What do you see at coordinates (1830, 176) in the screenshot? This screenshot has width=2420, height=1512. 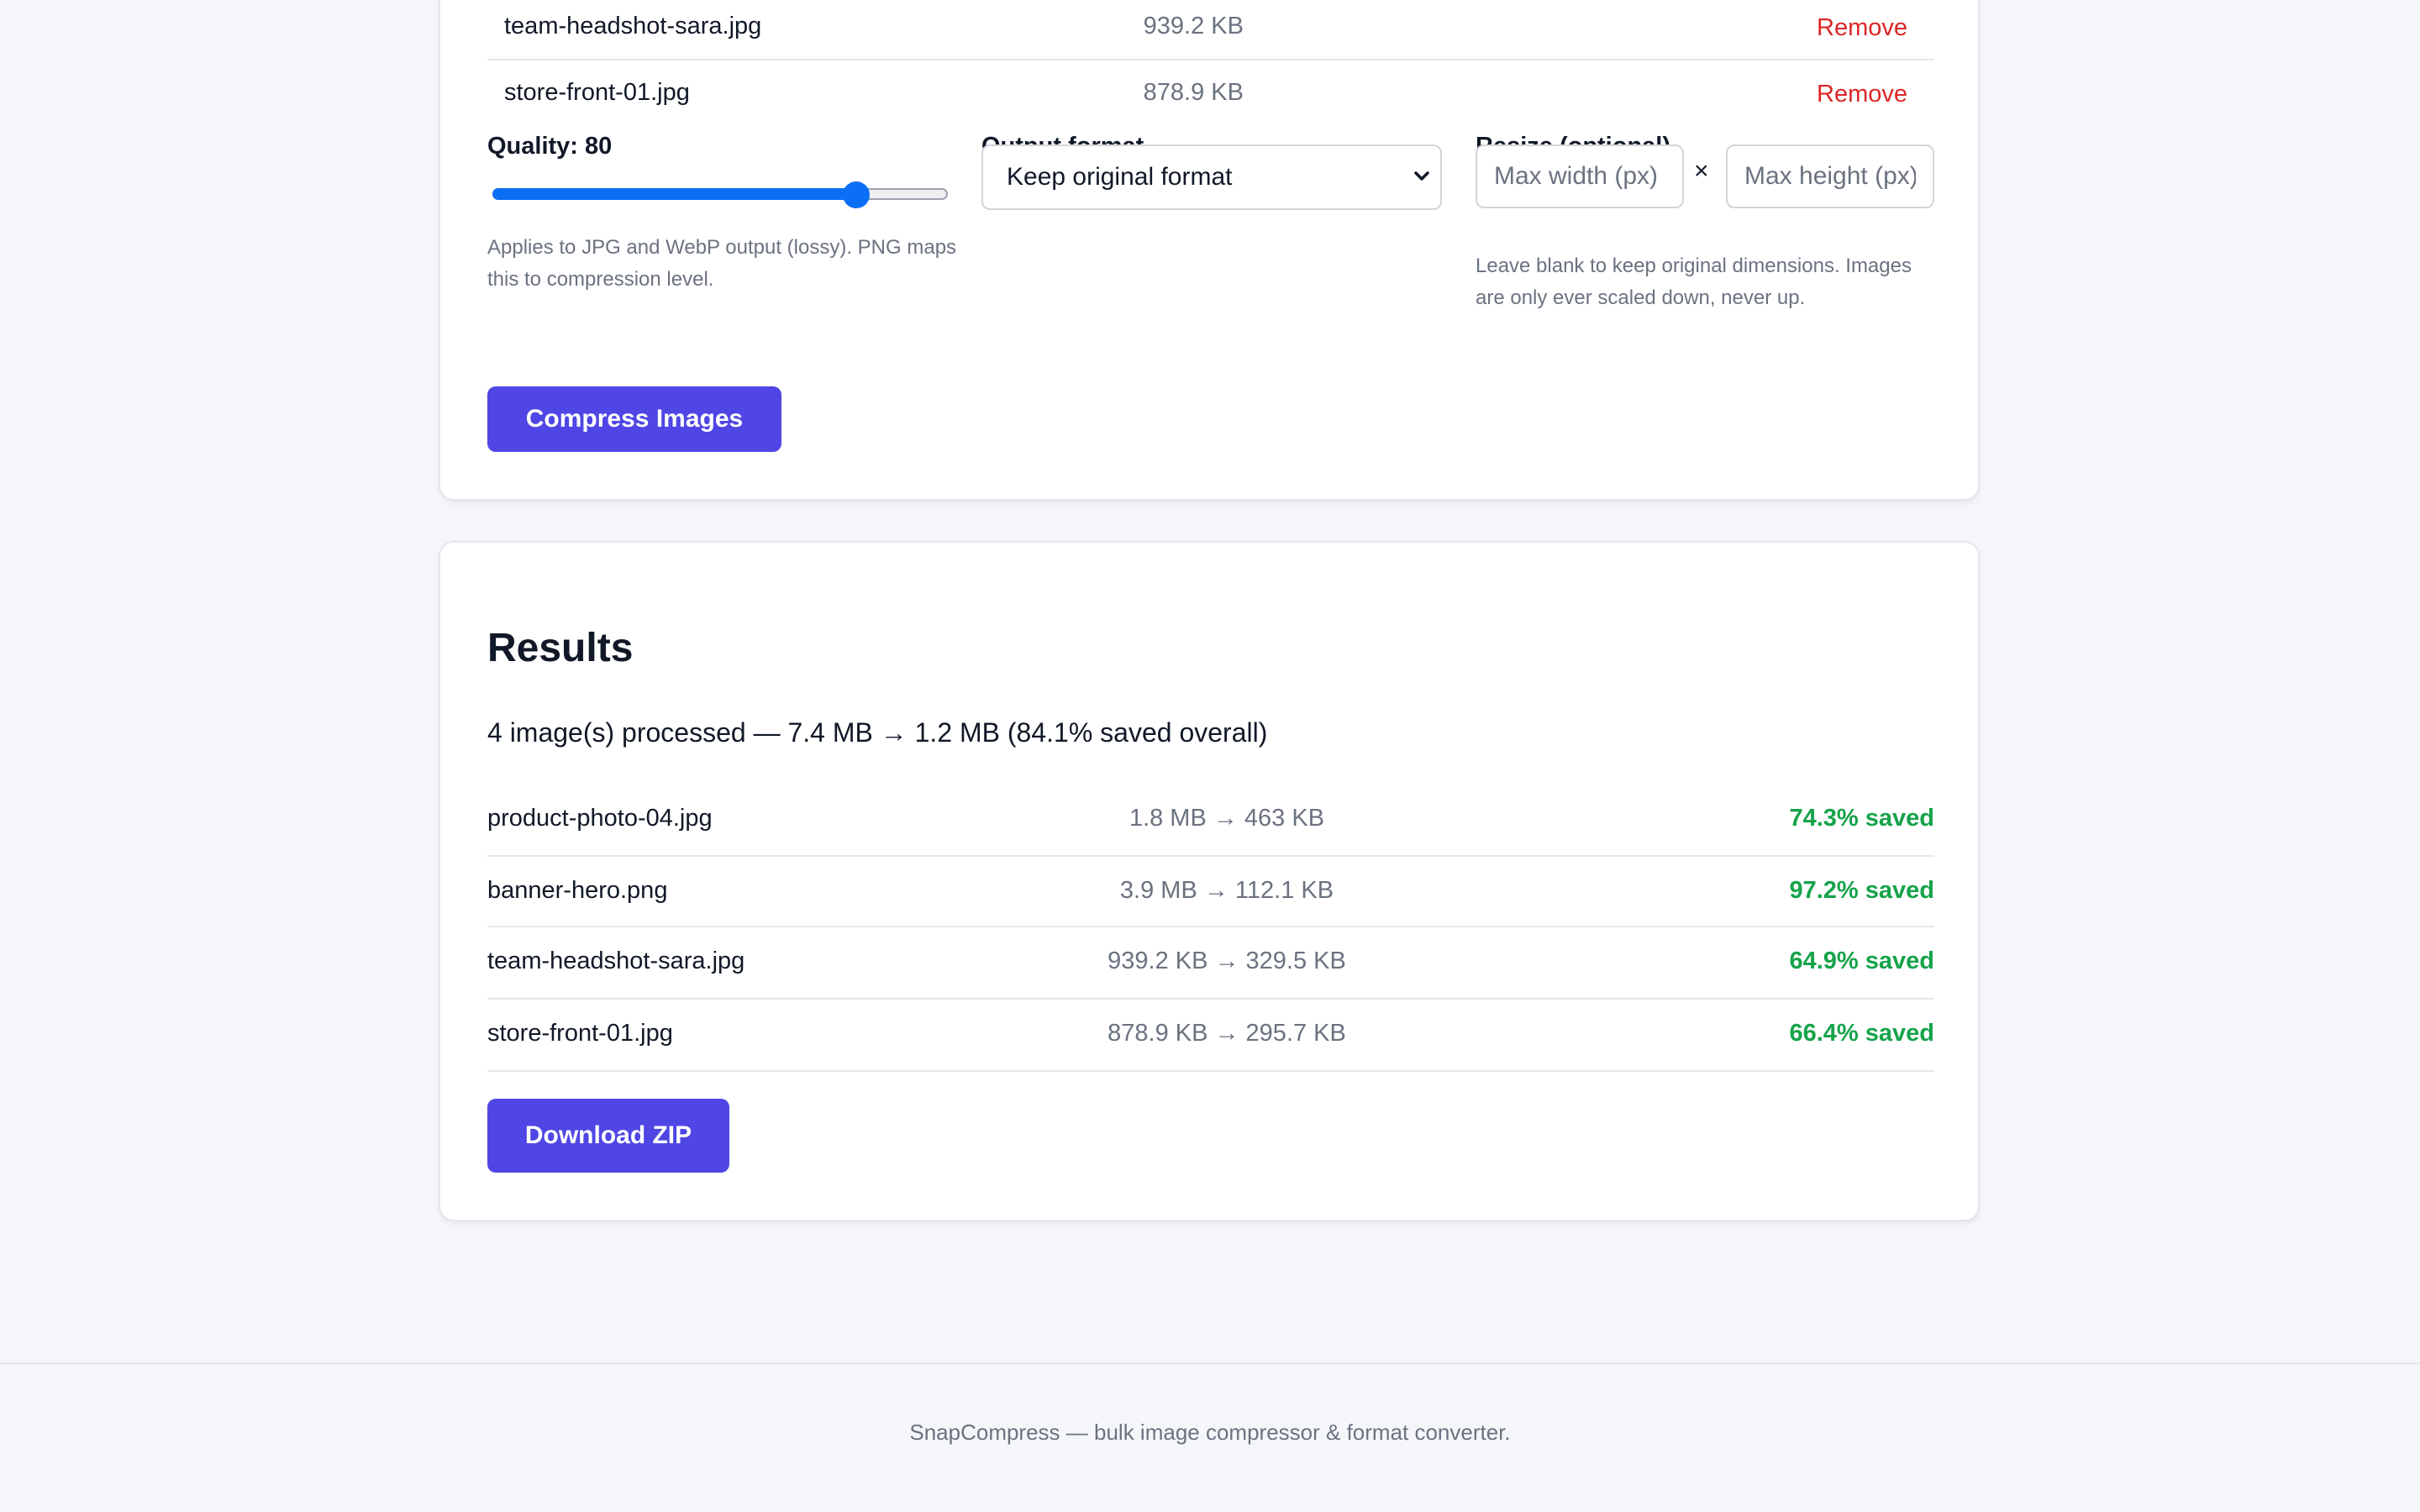 I see `max-height-input` at bounding box center [1830, 176].